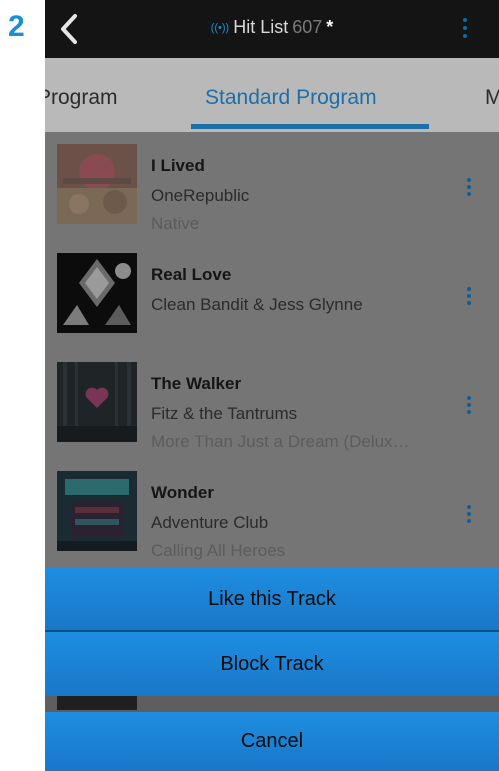 The width and height of the screenshot is (499, 771). I want to click on track-row: Wonder Adventure Club Calling All Heroes, so click(272, 513).